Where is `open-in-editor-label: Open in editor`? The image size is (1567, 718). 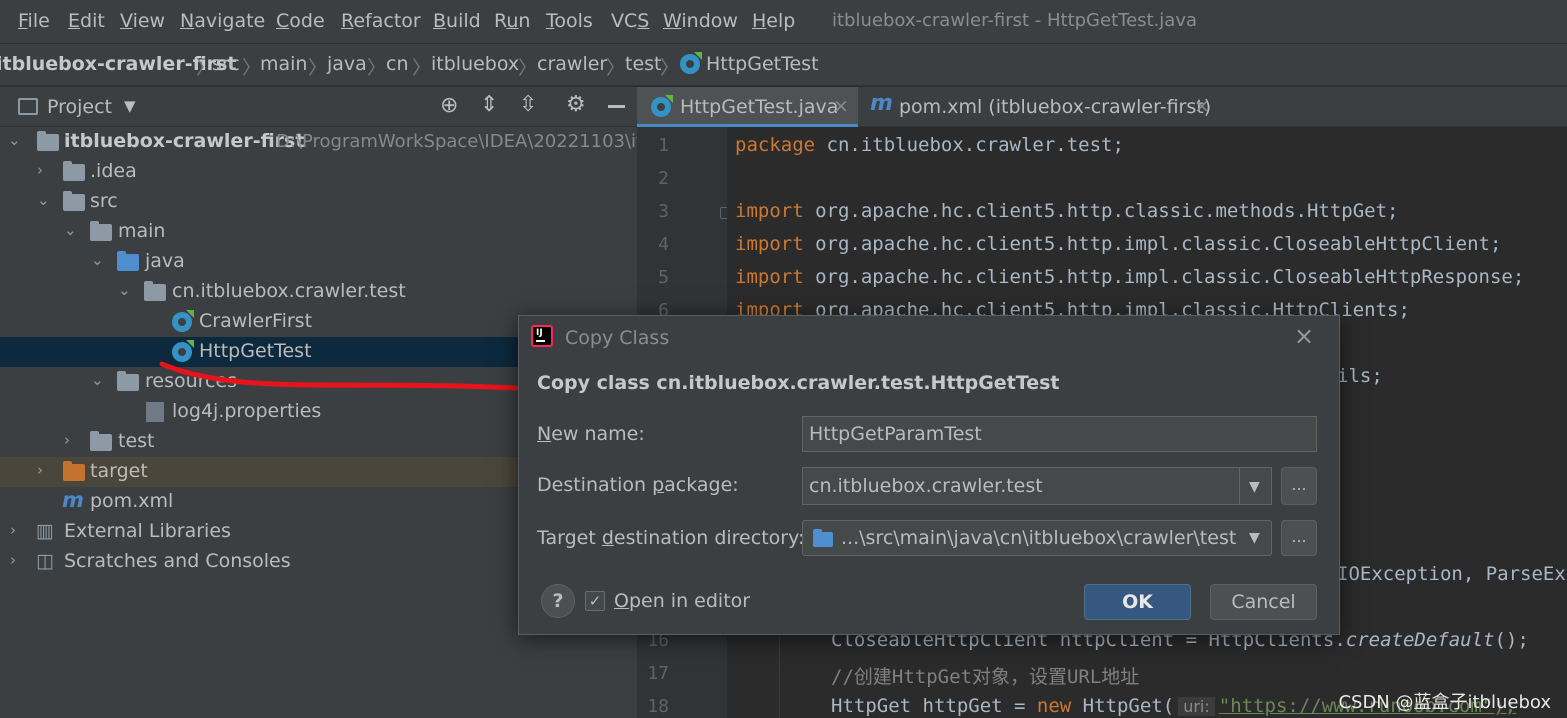 open-in-editor-label: Open in editor is located at coordinates (682, 601).